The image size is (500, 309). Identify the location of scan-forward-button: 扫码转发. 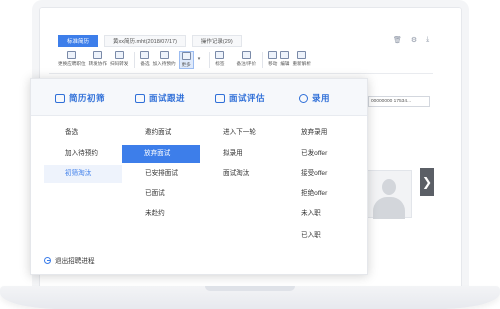
(119, 60).